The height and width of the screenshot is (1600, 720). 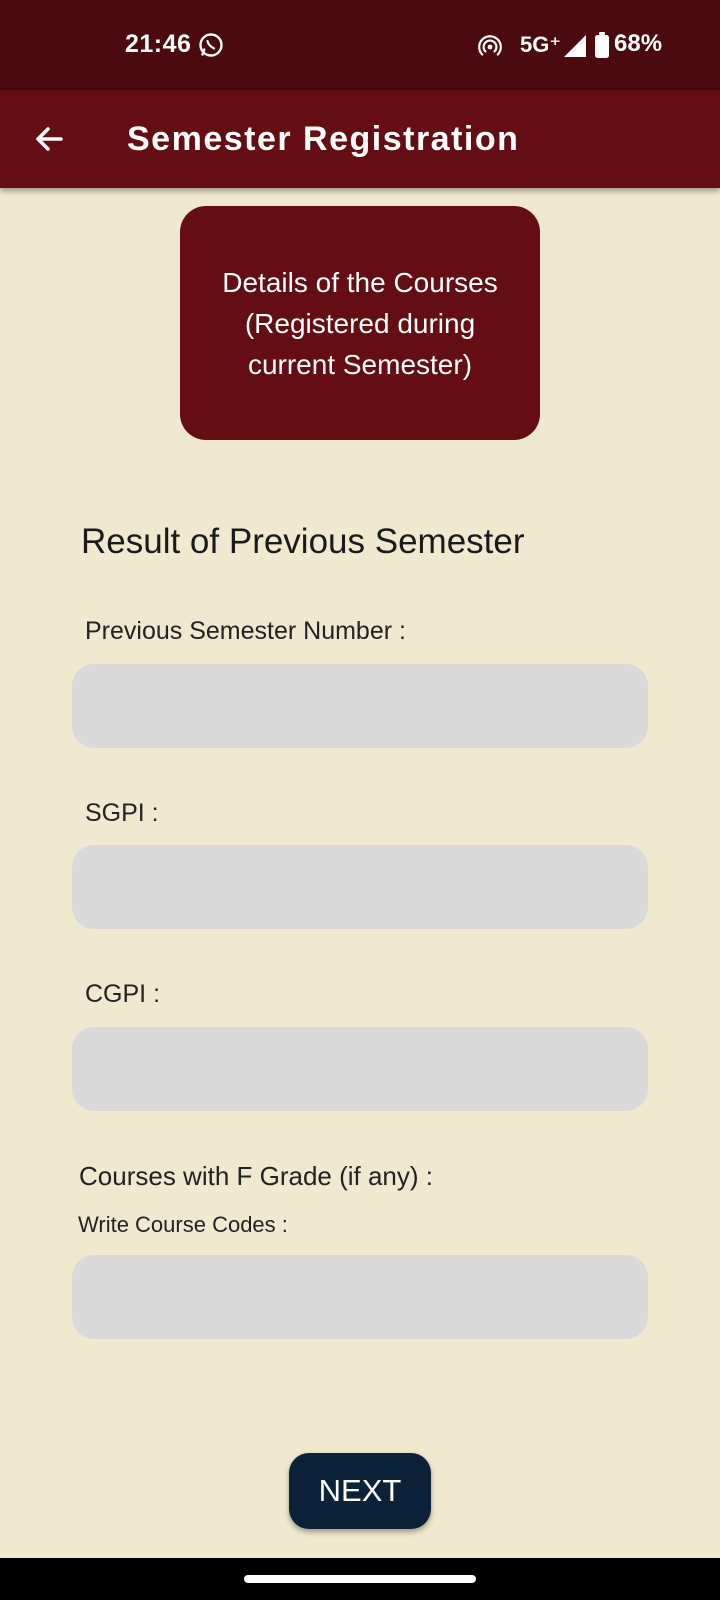 I want to click on app-bar: Semester Registration, so click(x=360, y=139).